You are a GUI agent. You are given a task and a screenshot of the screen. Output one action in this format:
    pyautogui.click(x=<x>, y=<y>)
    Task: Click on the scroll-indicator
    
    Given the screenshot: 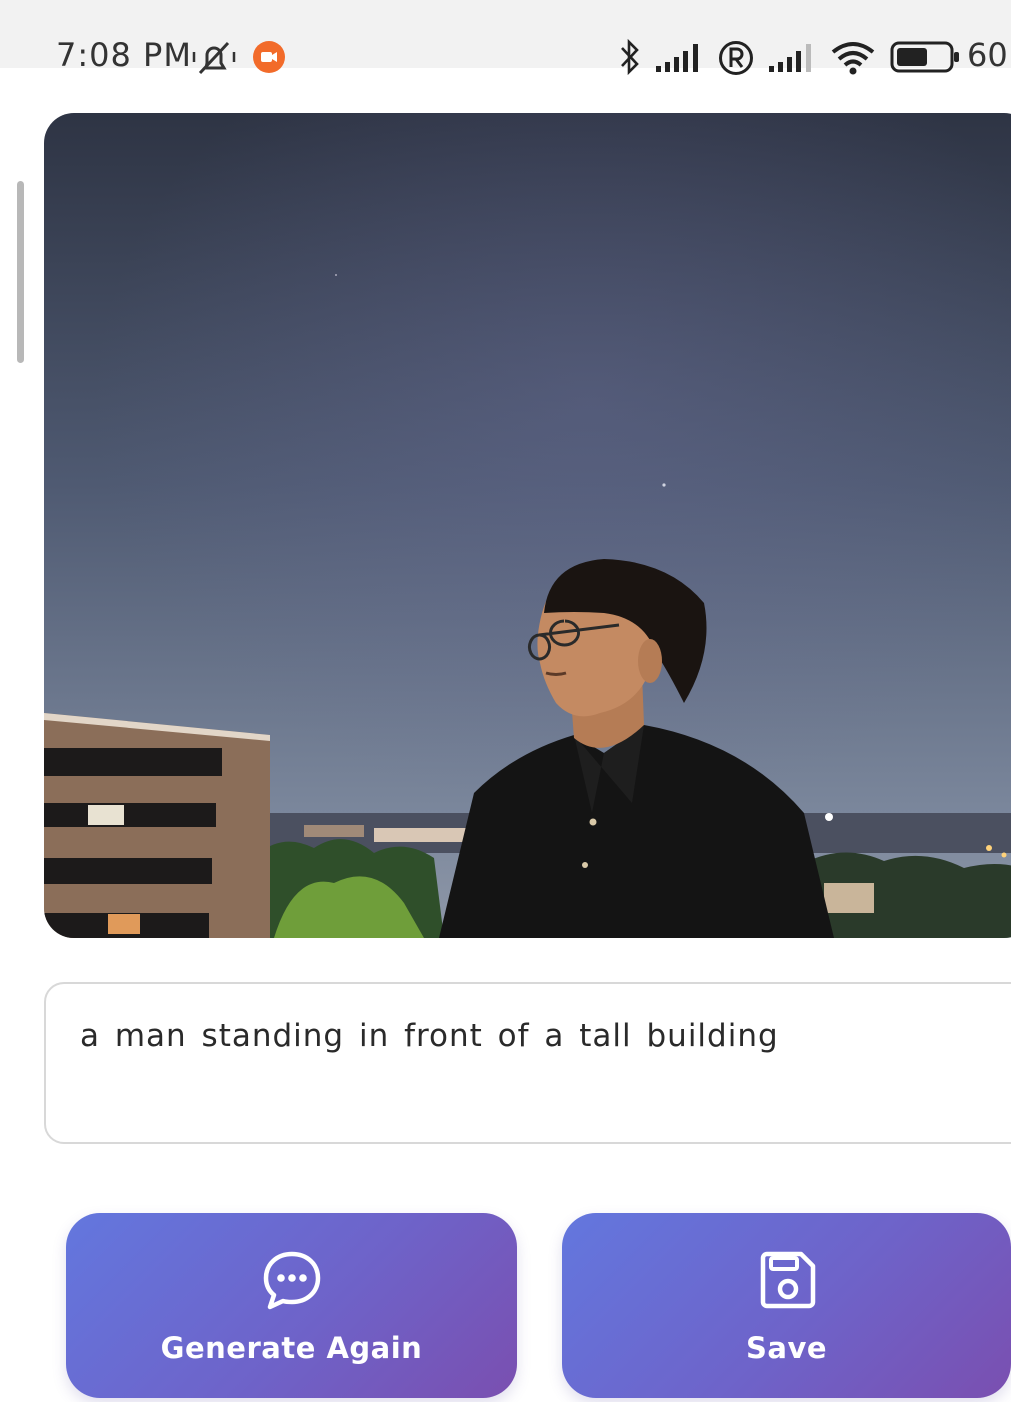 What is the action you would take?
    pyautogui.click(x=20, y=272)
    